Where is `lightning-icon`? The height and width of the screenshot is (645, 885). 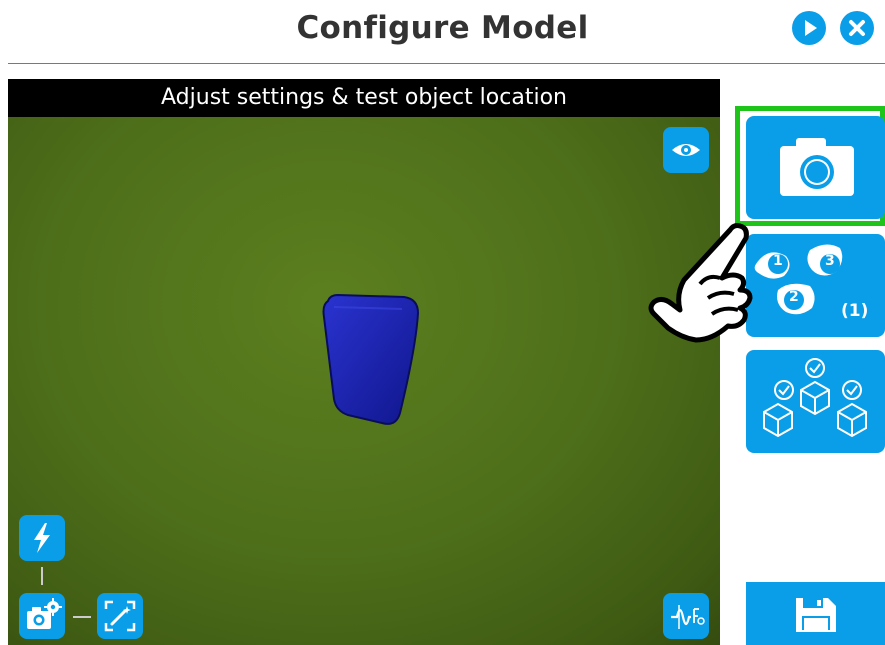
lightning-icon is located at coordinates (42, 538).